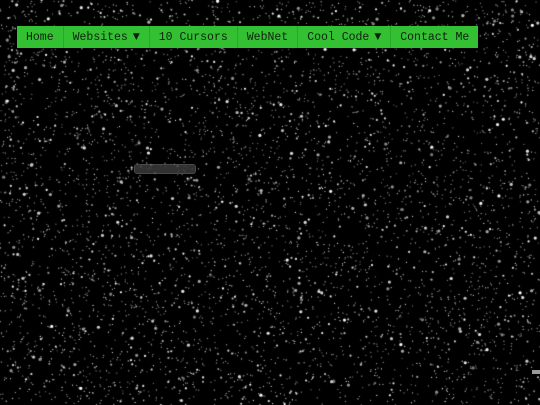  I want to click on nav-websites: Websites ▼, so click(107, 37).